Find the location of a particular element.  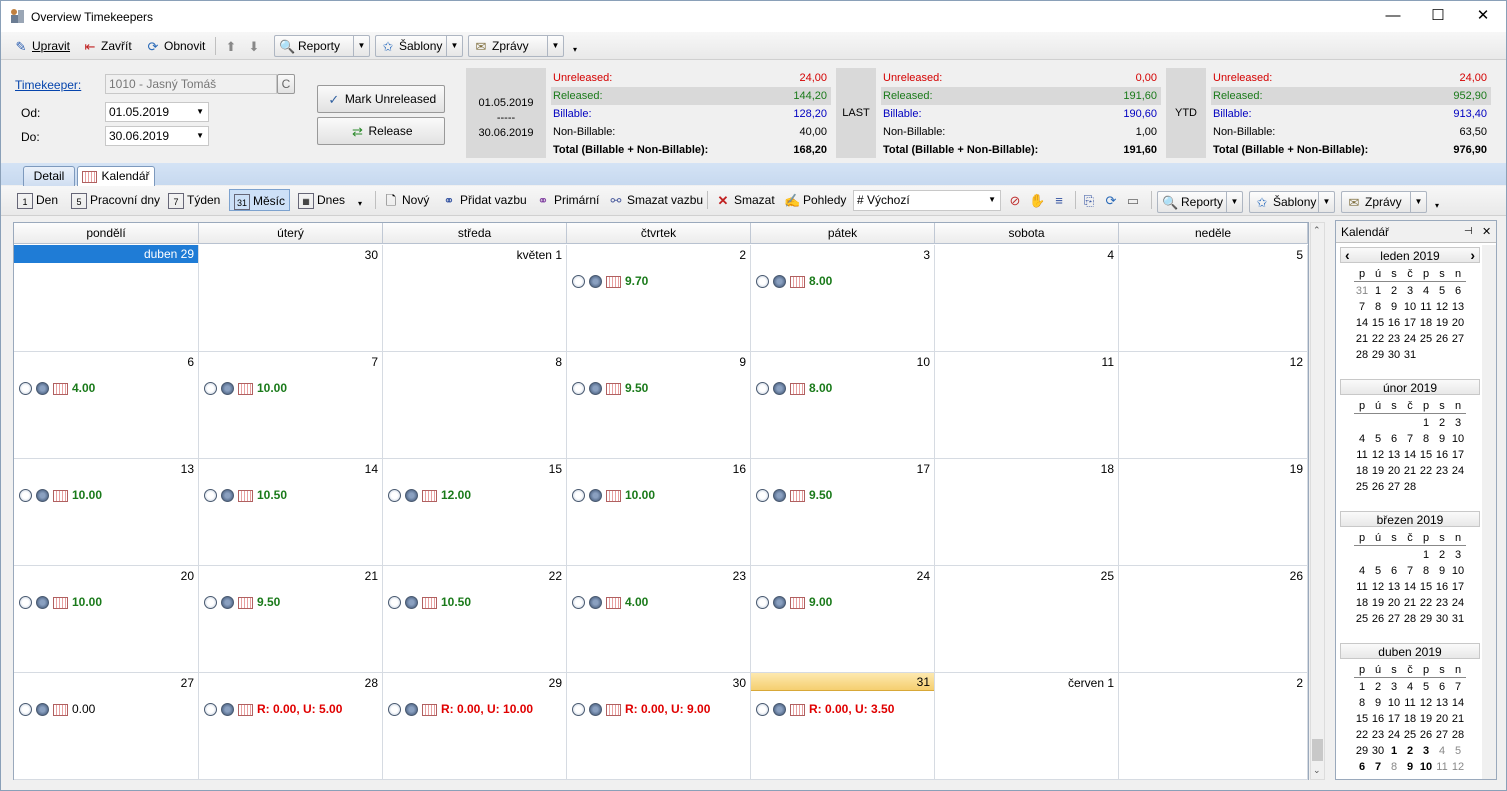

pin-icon: ⊣ is located at coordinates (1468, 232).